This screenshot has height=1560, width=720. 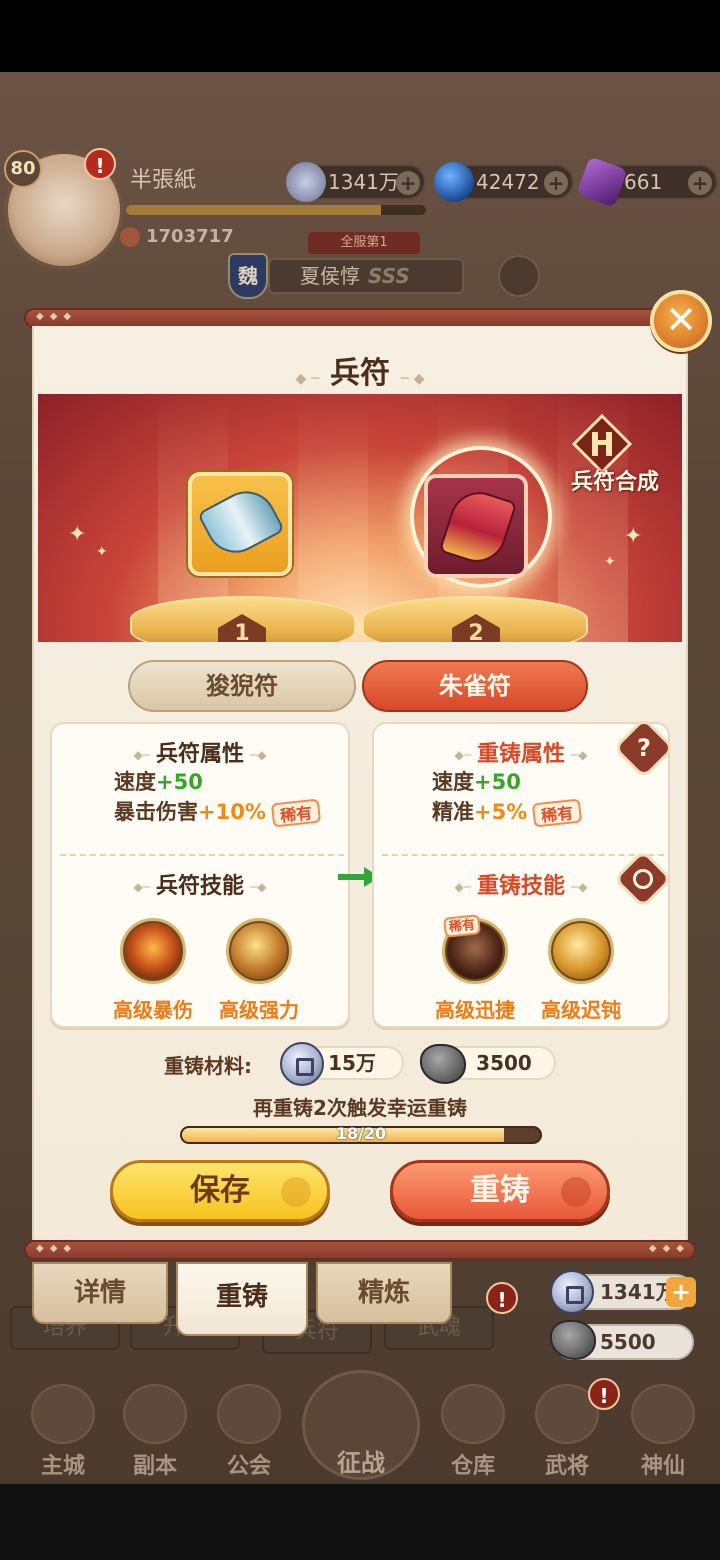 What do you see at coordinates (153, 1010) in the screenshot?
I see `skill-label: 高级暴伤` at bounding box center [153, 1010].